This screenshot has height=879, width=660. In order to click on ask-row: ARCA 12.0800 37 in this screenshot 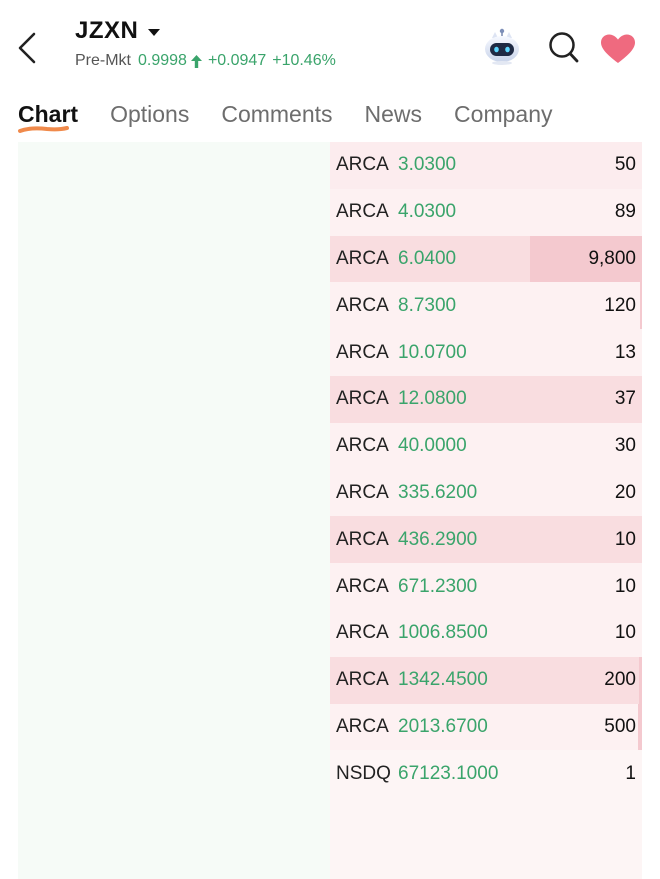, I will do `click(486, 399)`.